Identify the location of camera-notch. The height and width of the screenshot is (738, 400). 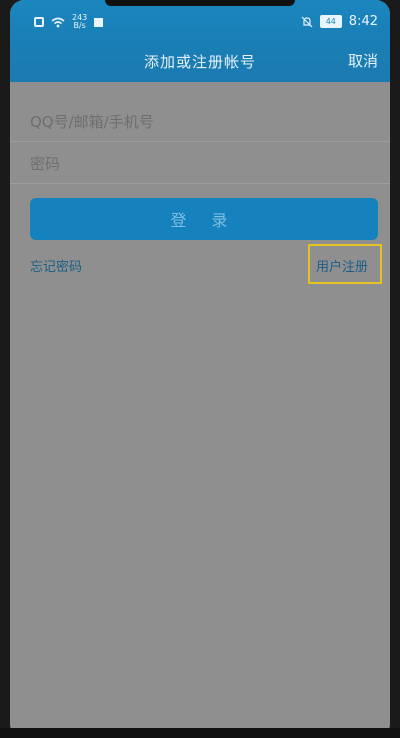
(200, 3).